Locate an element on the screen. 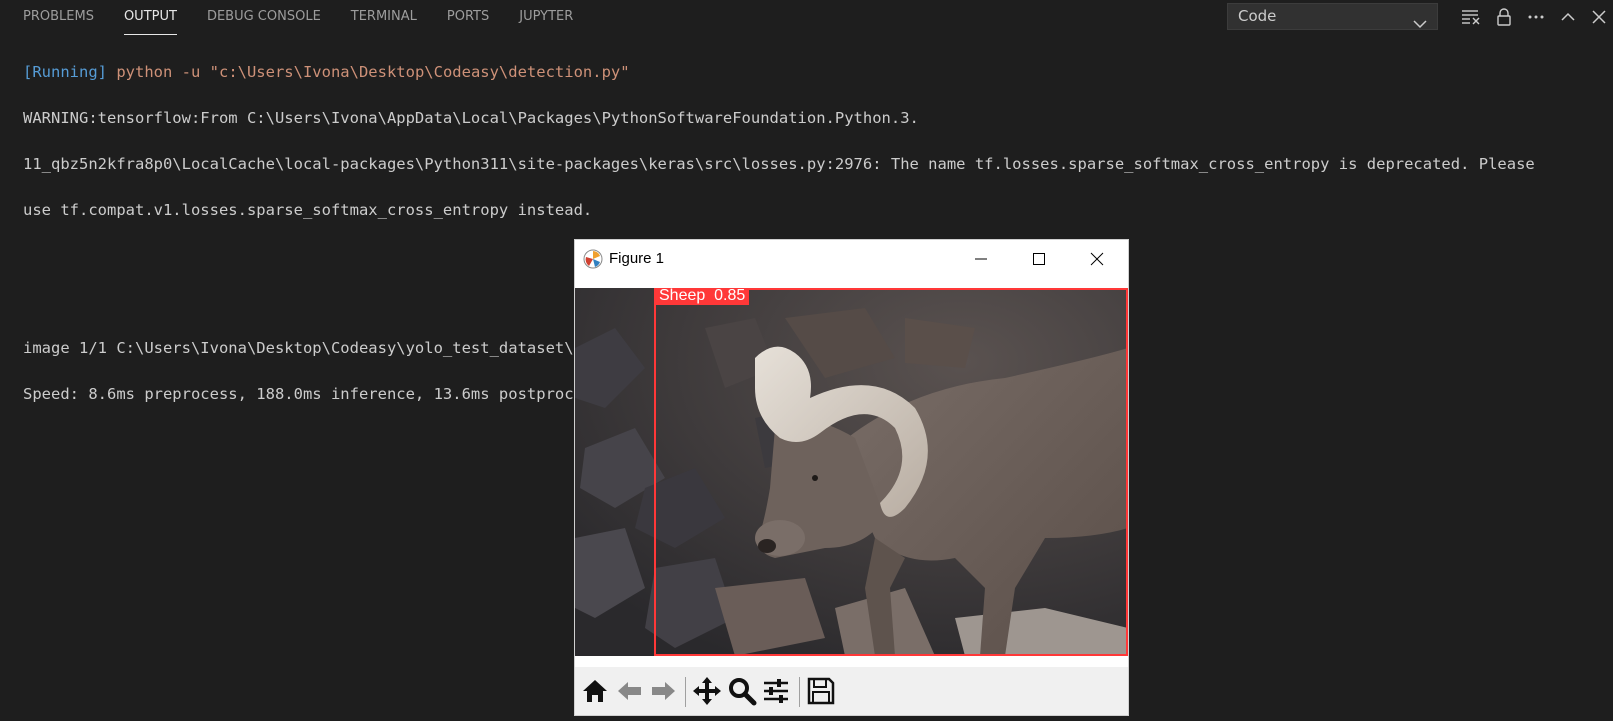 The height and width of the screenshot is (721, 1613). tab-terminal: TERMINAL is located at coordinates (384, 17).